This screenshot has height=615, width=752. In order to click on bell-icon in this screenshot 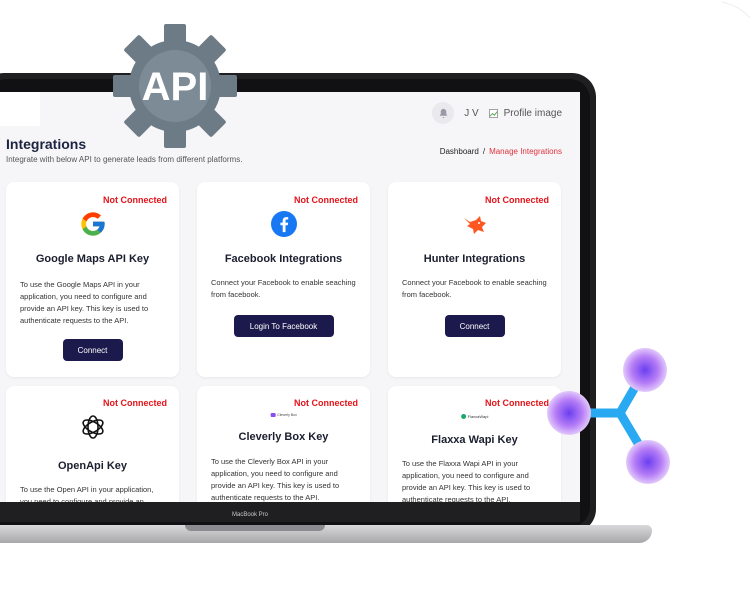, I will do `click(443, 113)`.